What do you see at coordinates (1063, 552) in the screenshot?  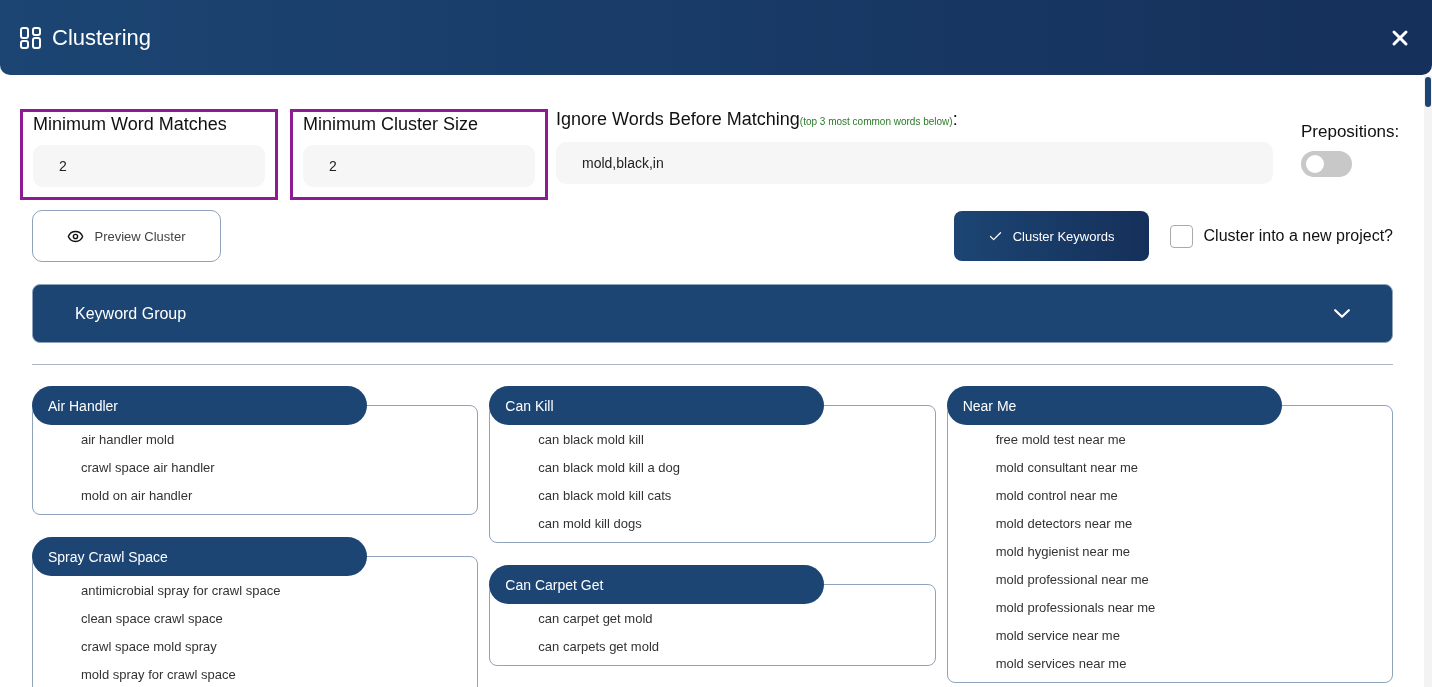 I see `keyword-item: mold hygienist near me` at bounding box center [1063, 552].